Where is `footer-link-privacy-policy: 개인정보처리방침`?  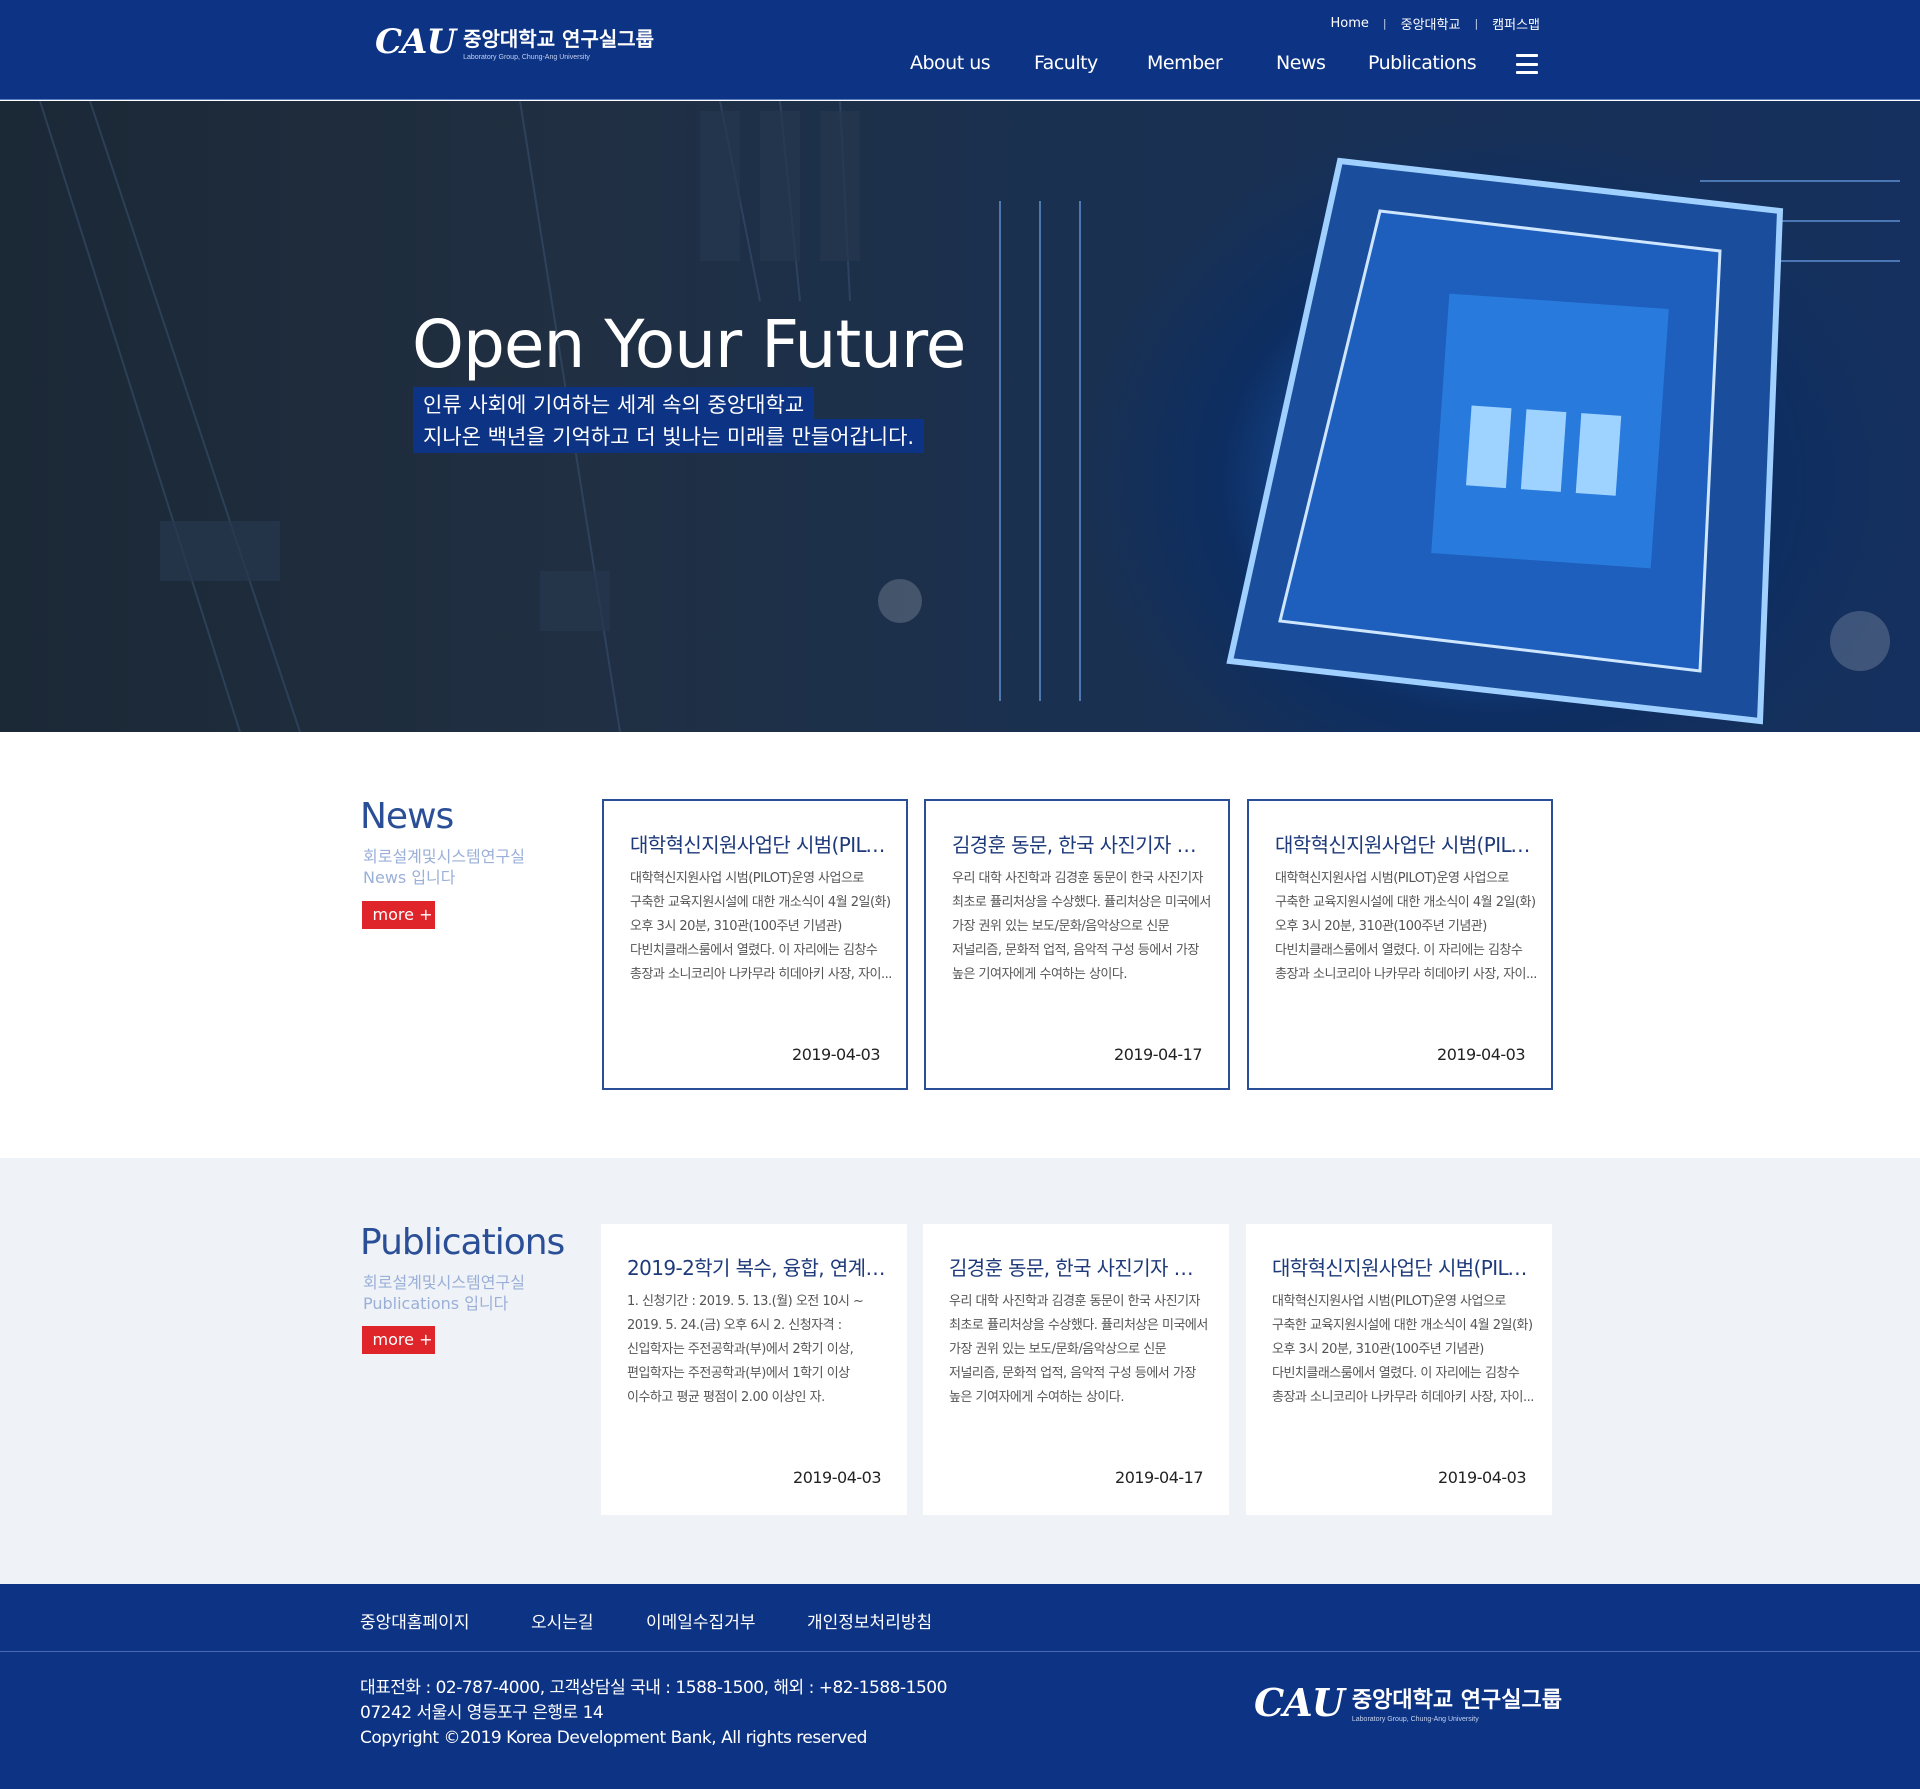 footer-link-privacy-policy: 개인정보처리방침 is located at coordinates (869, 1620).